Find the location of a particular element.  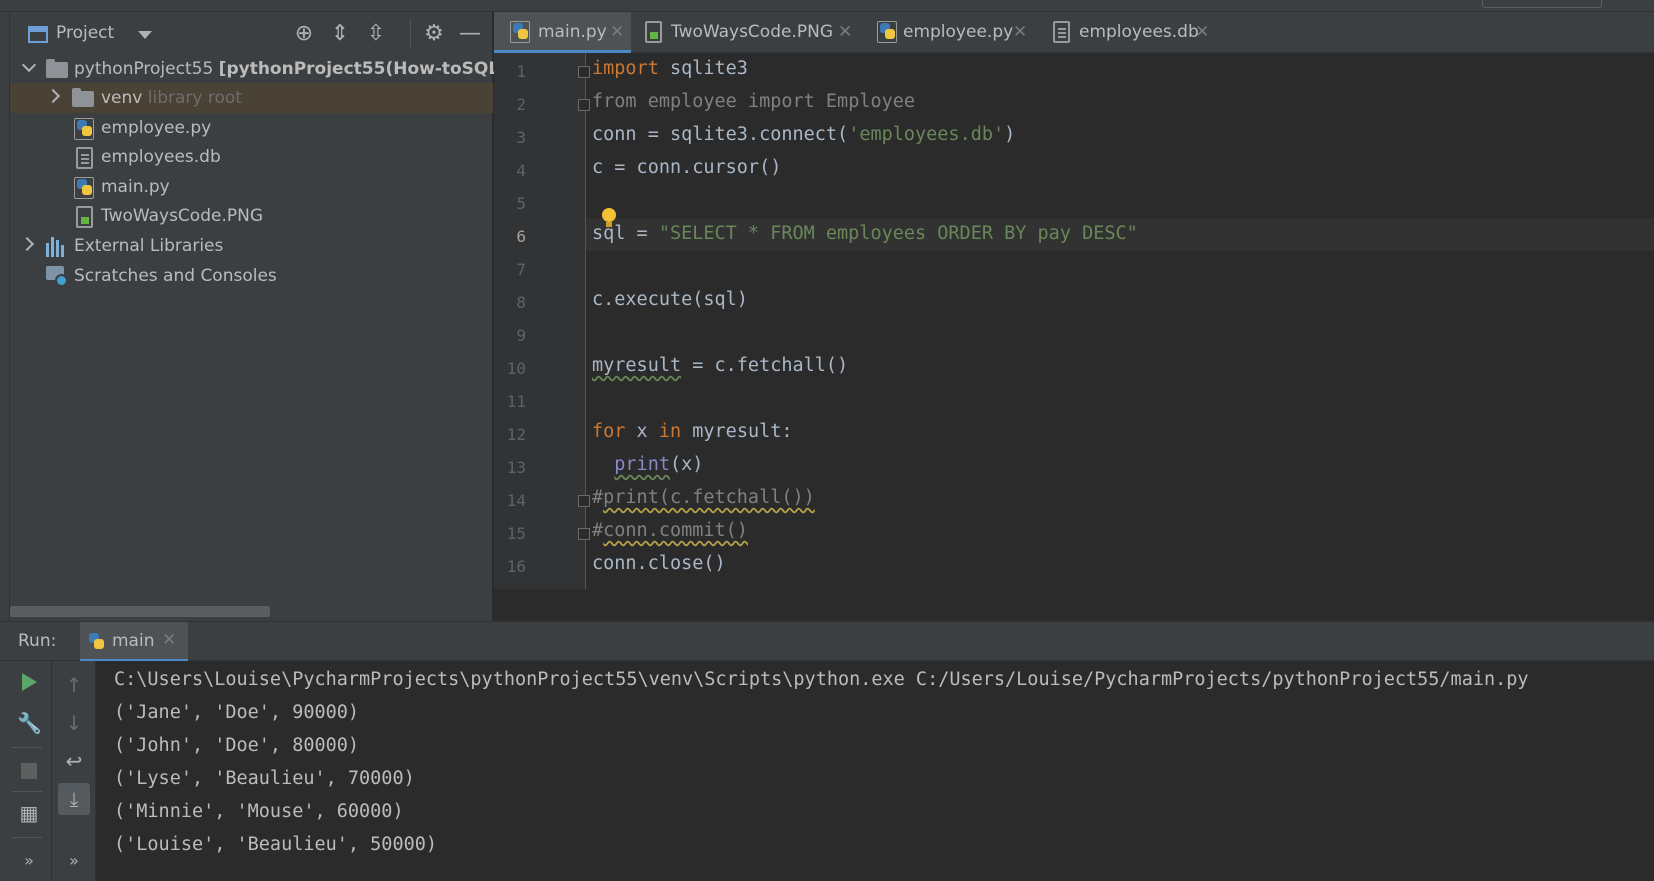

lightbulb-icon is located at coordinates (609, 217).